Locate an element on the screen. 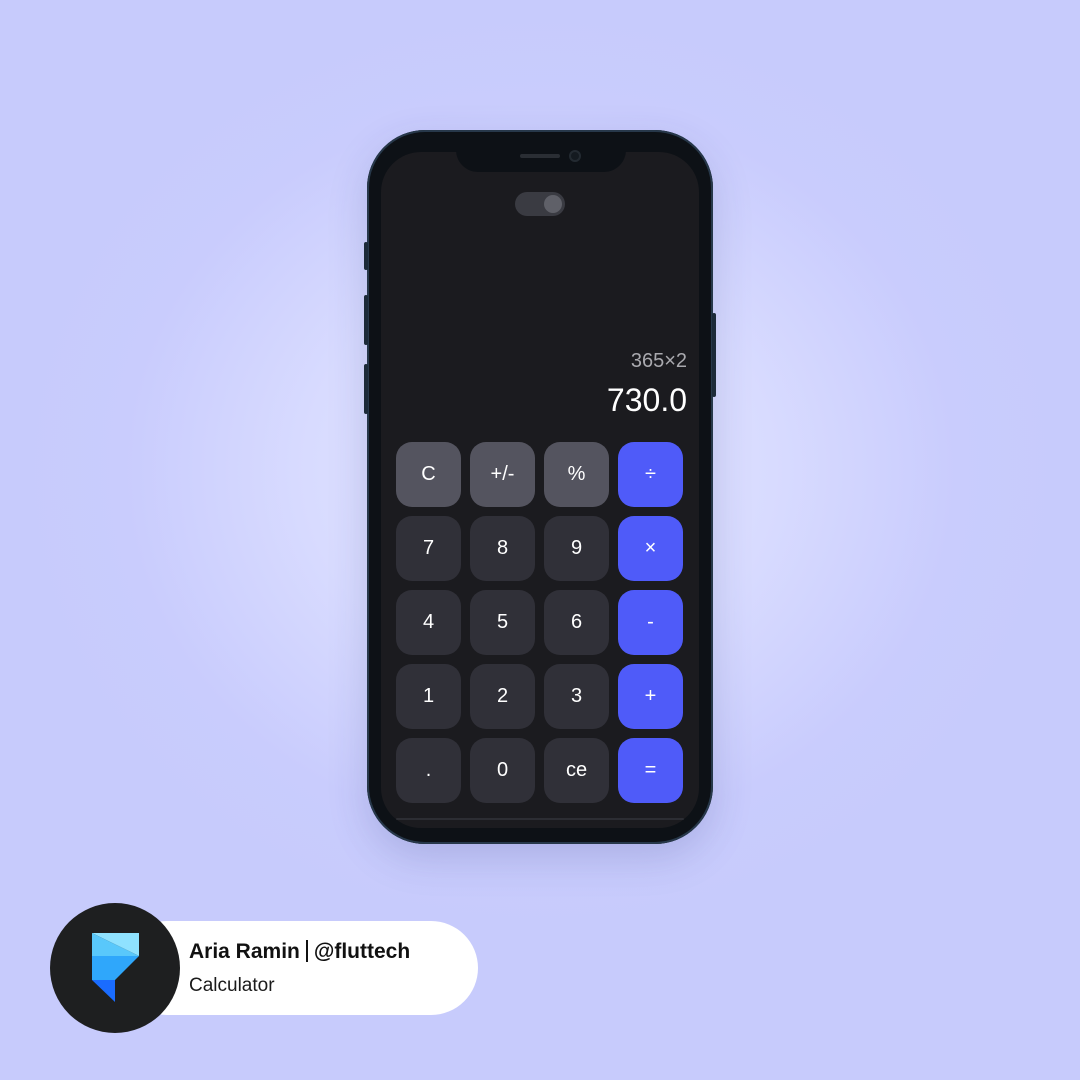  decimal-button: . is located at coordinates (428, 770).